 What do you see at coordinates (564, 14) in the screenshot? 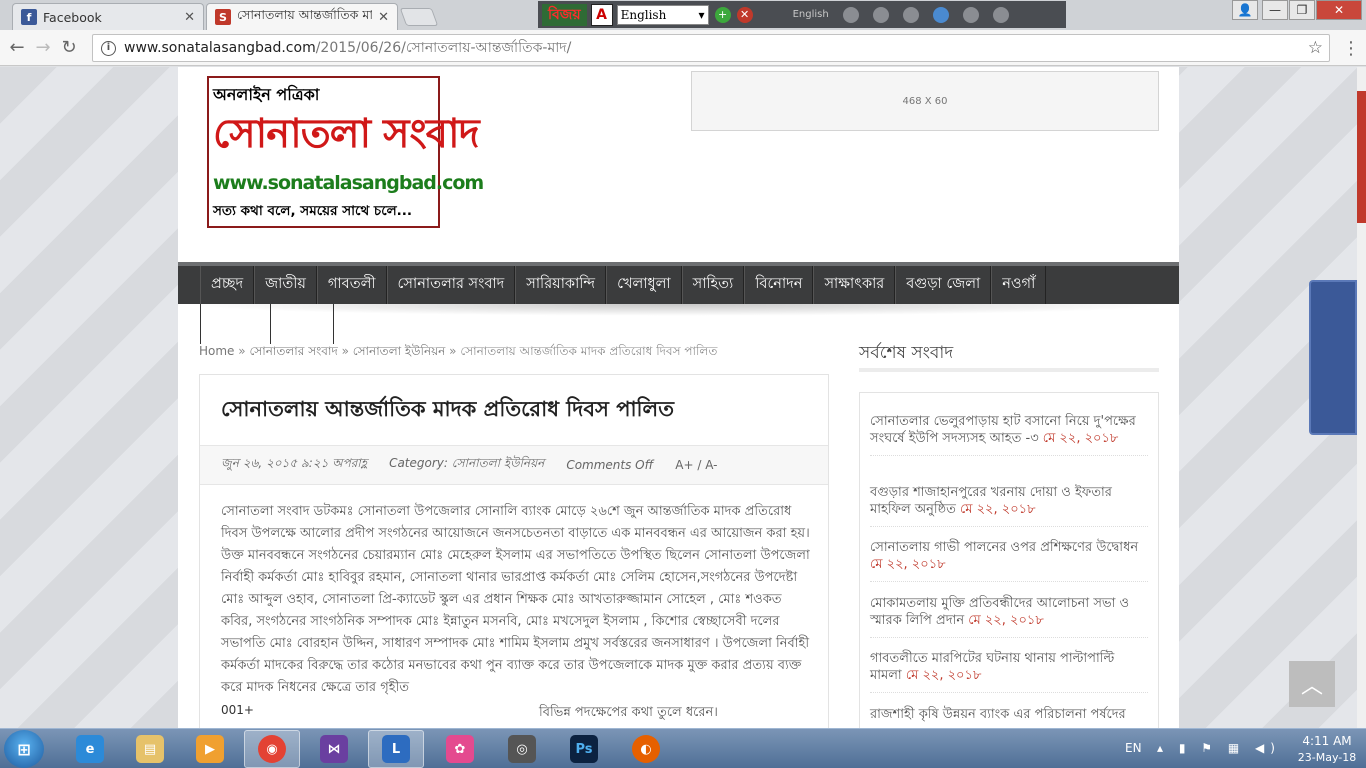
I see `bijoy-logo: বিজয়` at bounding box center [564, 14].